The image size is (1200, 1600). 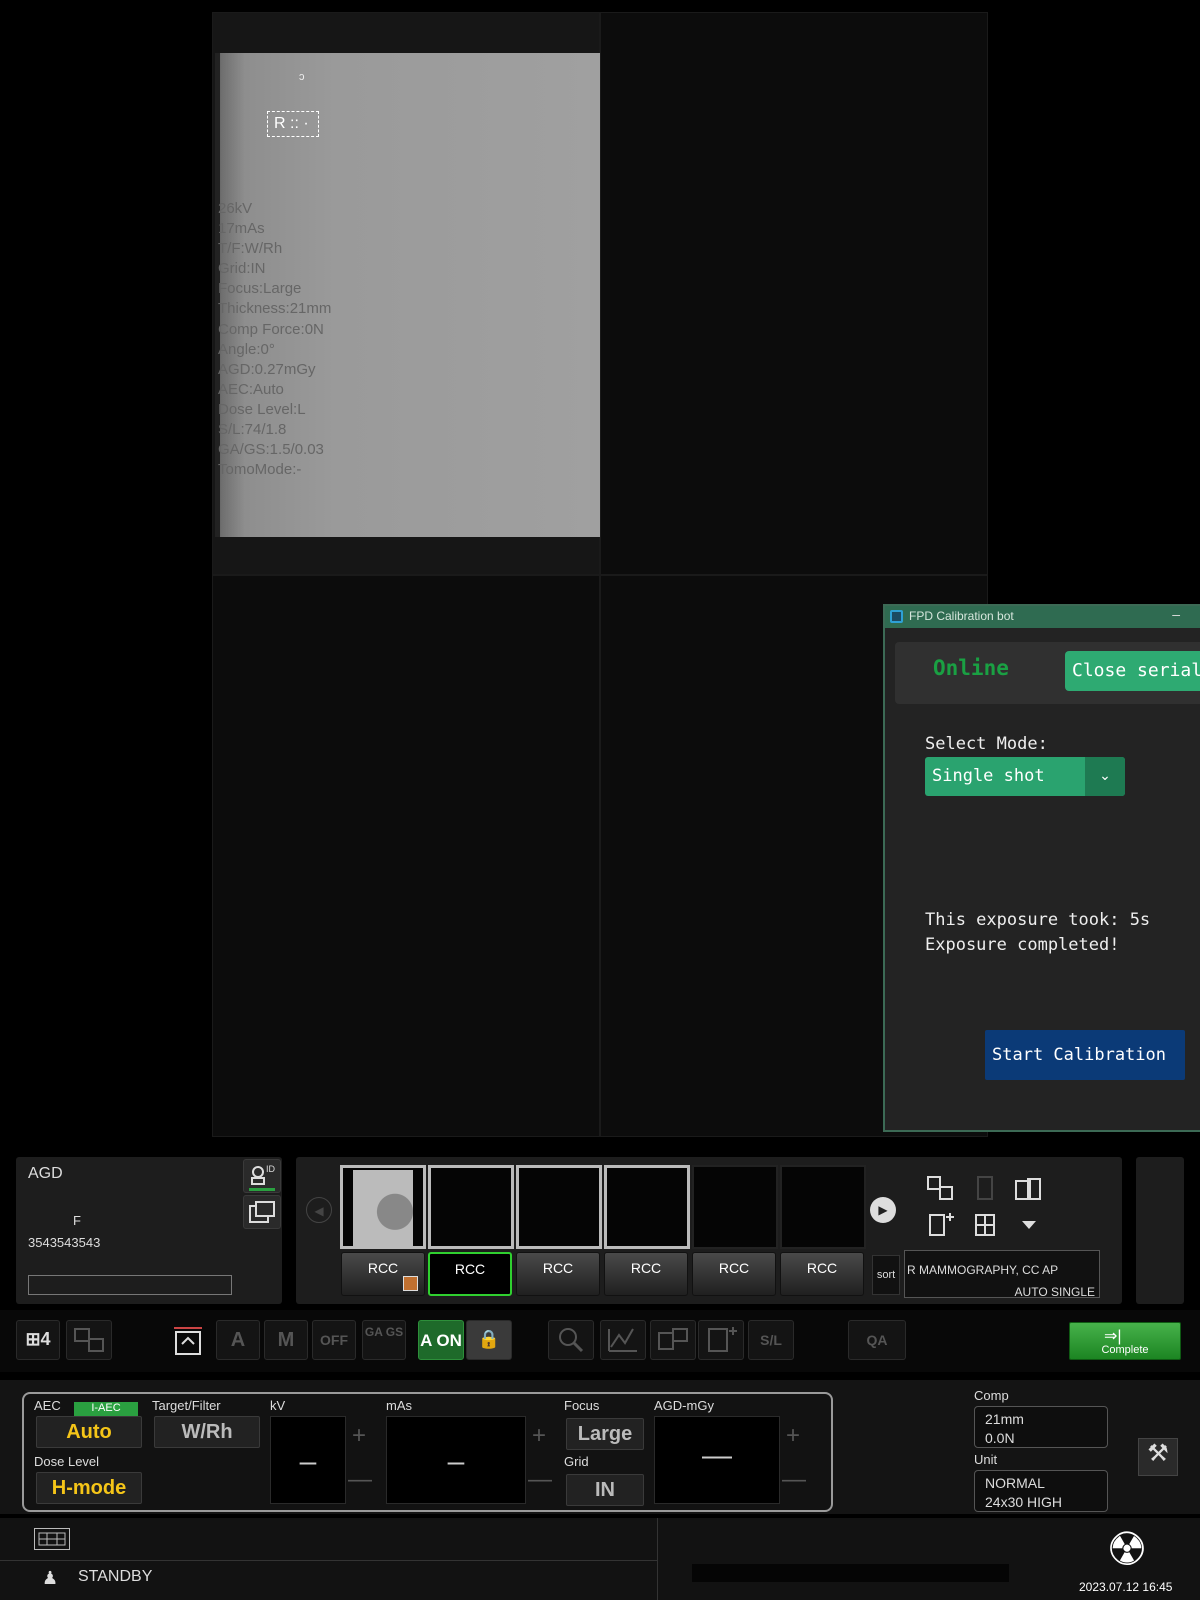 What do you see at coordinates (539, 1436) in the screenshot?
I see `mas-plus-button: +` at bounding box center [539, 1436].